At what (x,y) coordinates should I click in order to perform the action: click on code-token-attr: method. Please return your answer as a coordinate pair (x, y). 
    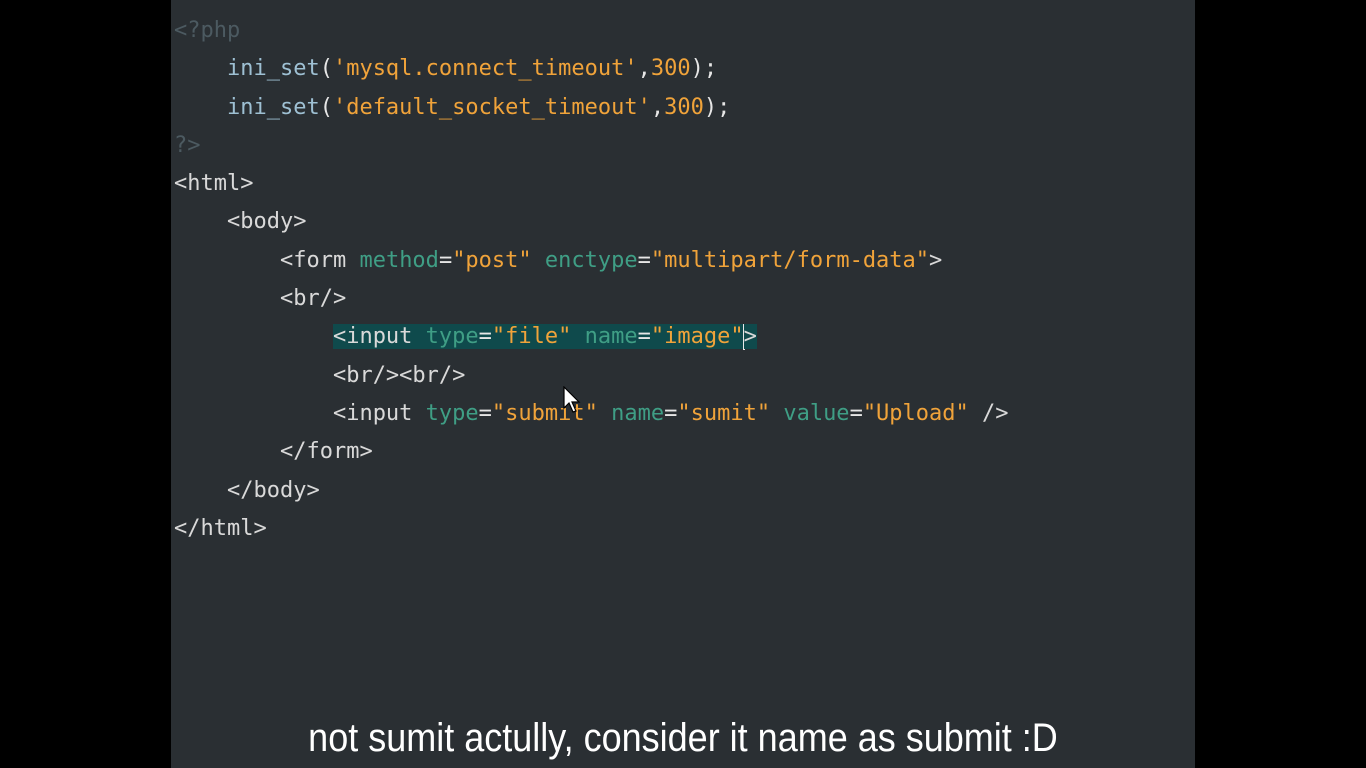
    Looking at the image, I should click on (399, 260).